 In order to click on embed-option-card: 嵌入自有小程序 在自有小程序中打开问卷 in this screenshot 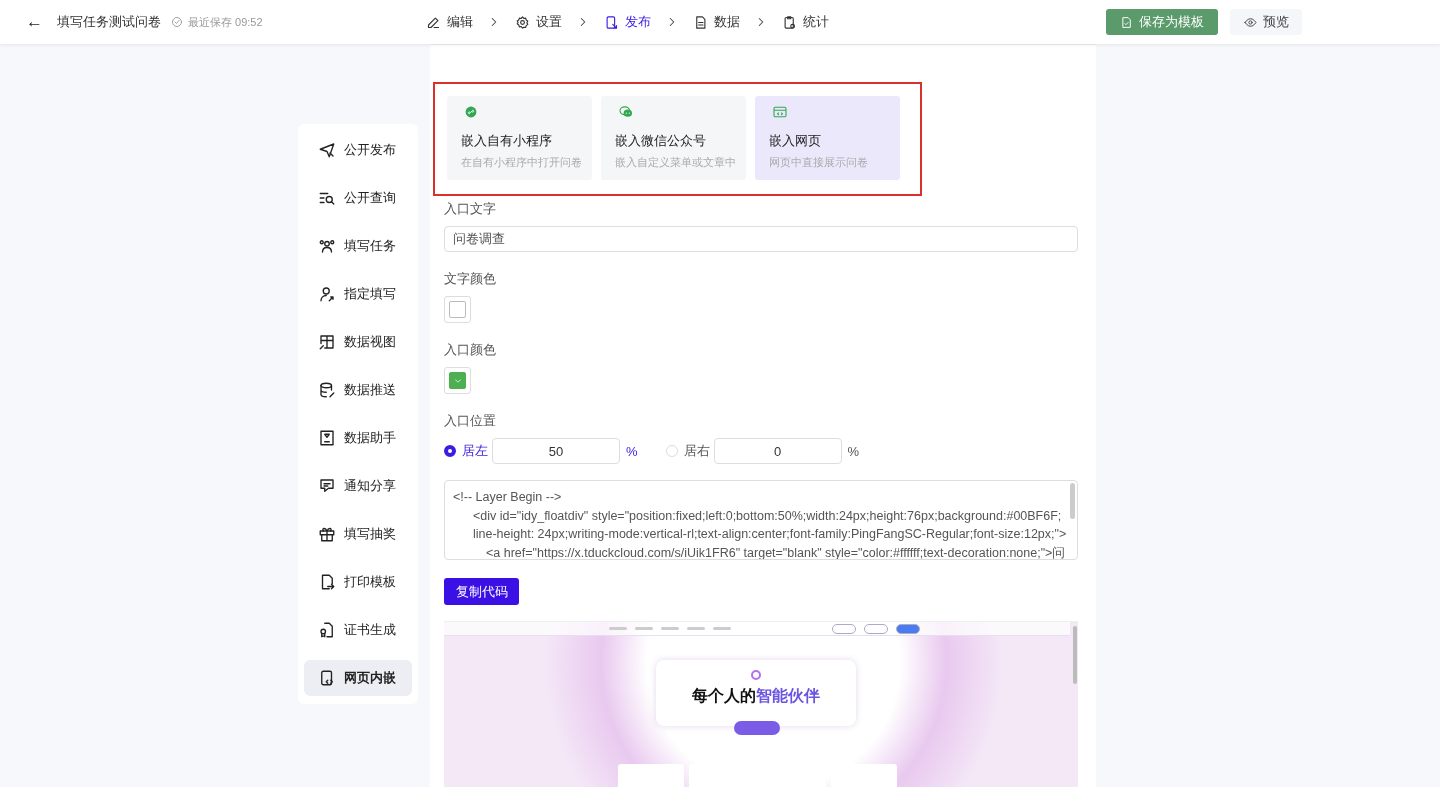, I will do `click(519, 138)`.